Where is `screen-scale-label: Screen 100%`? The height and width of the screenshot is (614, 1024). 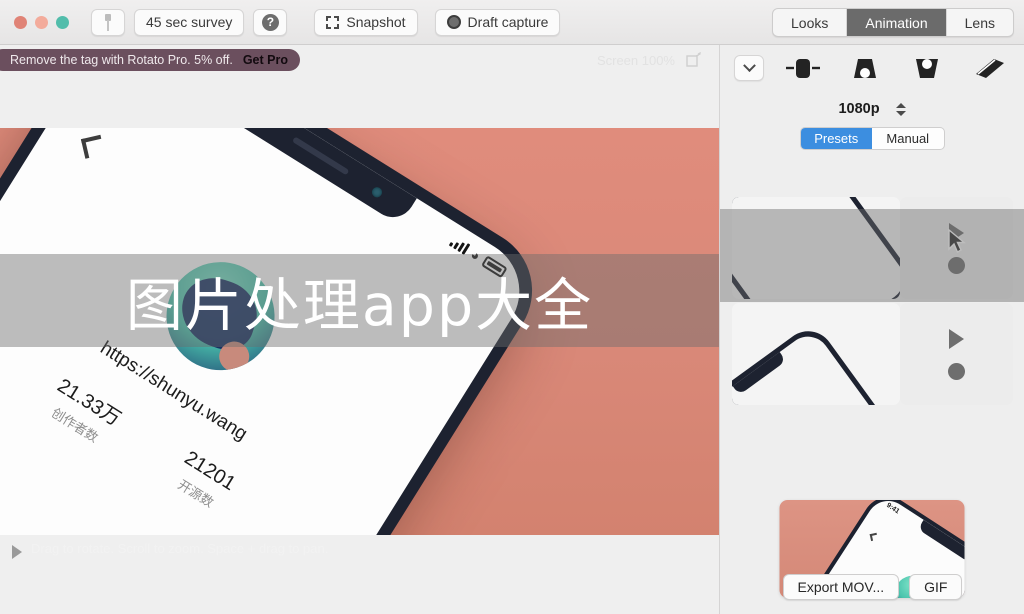 screen-scale-label: Screen 100% is located at coordinates (635, 60).